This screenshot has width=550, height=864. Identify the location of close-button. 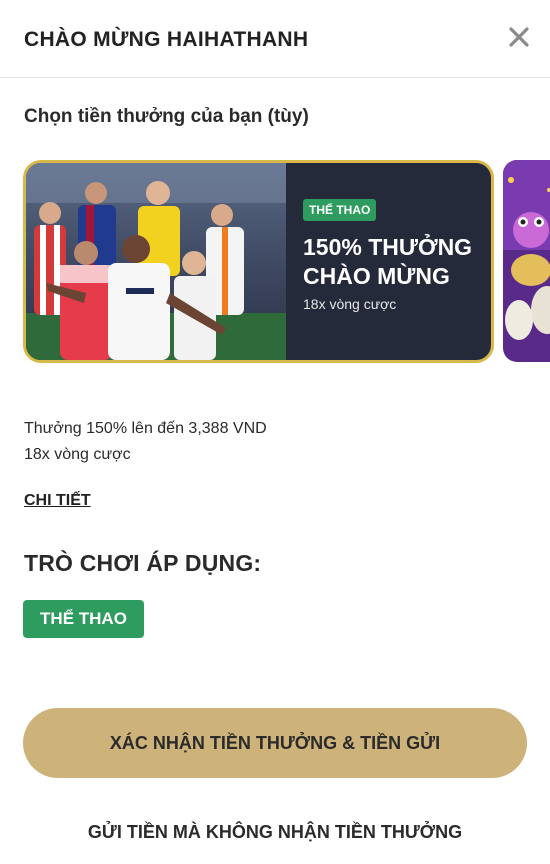
(519, 37).